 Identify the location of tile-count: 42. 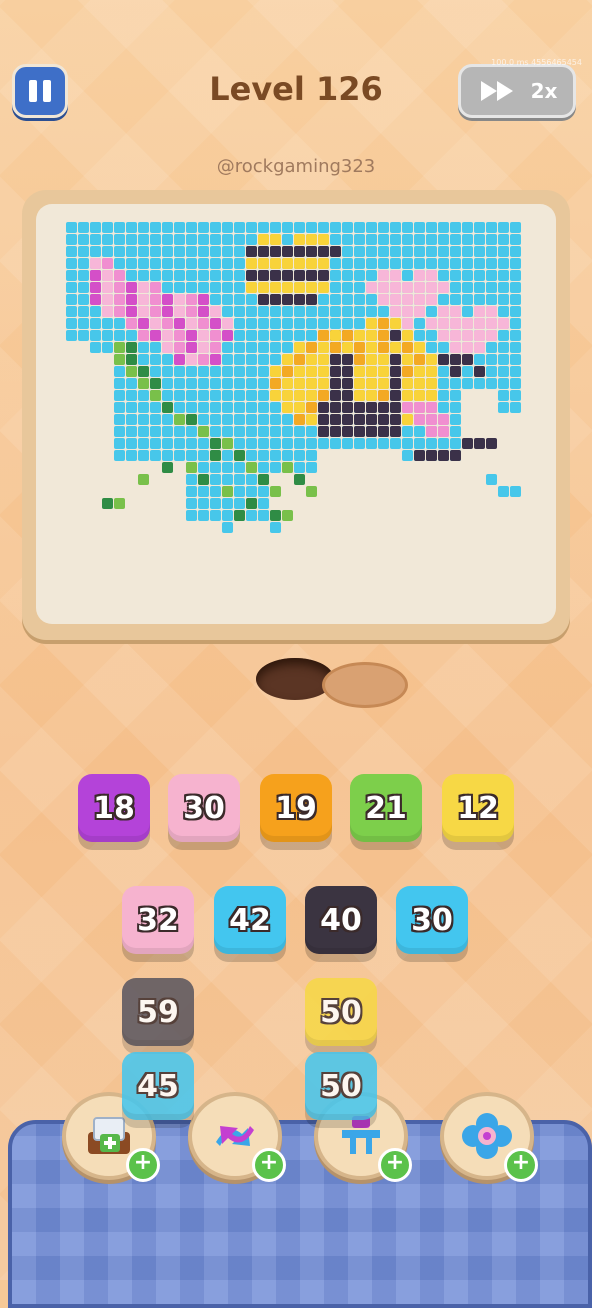
(250, 920).